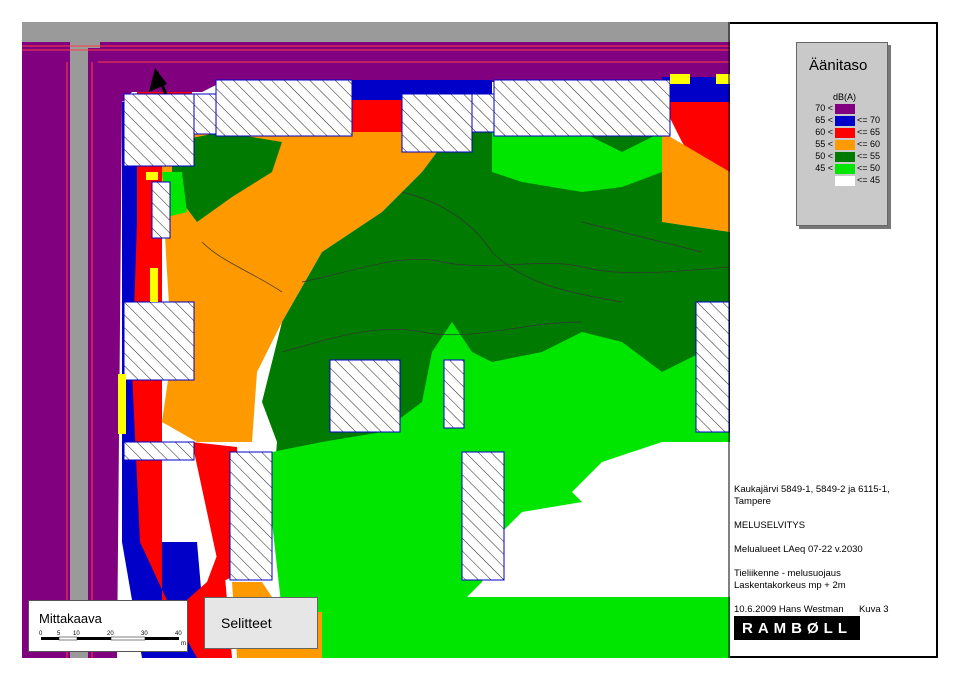  I want to click on legend-high: <= 70, so click(869, 120).